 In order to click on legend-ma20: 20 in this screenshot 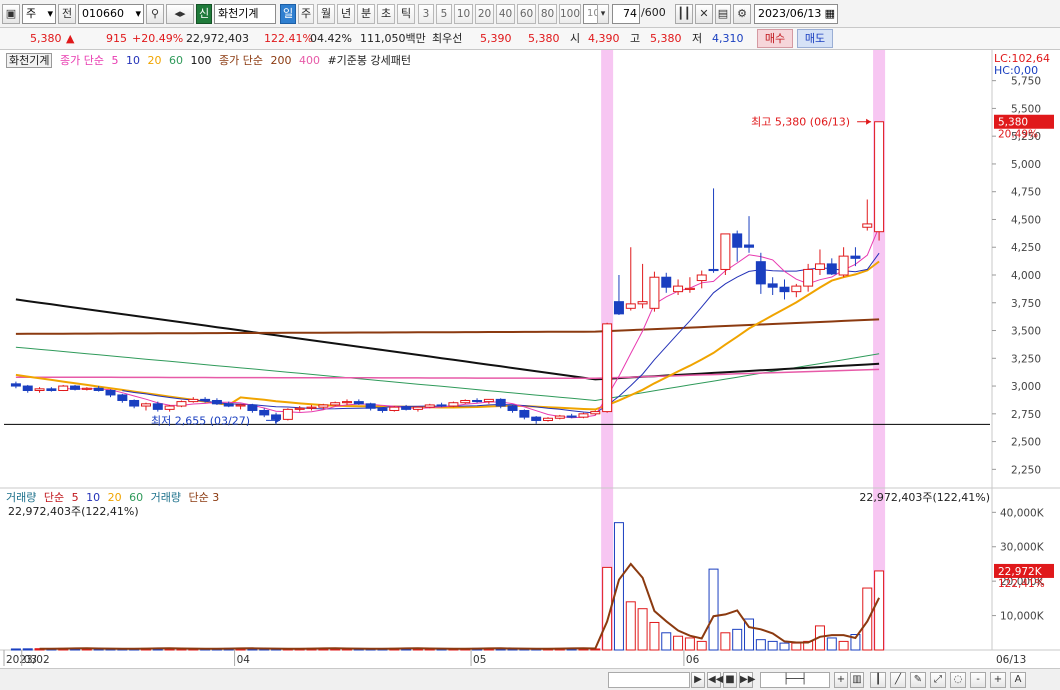, I will do `click(154, 60)`.